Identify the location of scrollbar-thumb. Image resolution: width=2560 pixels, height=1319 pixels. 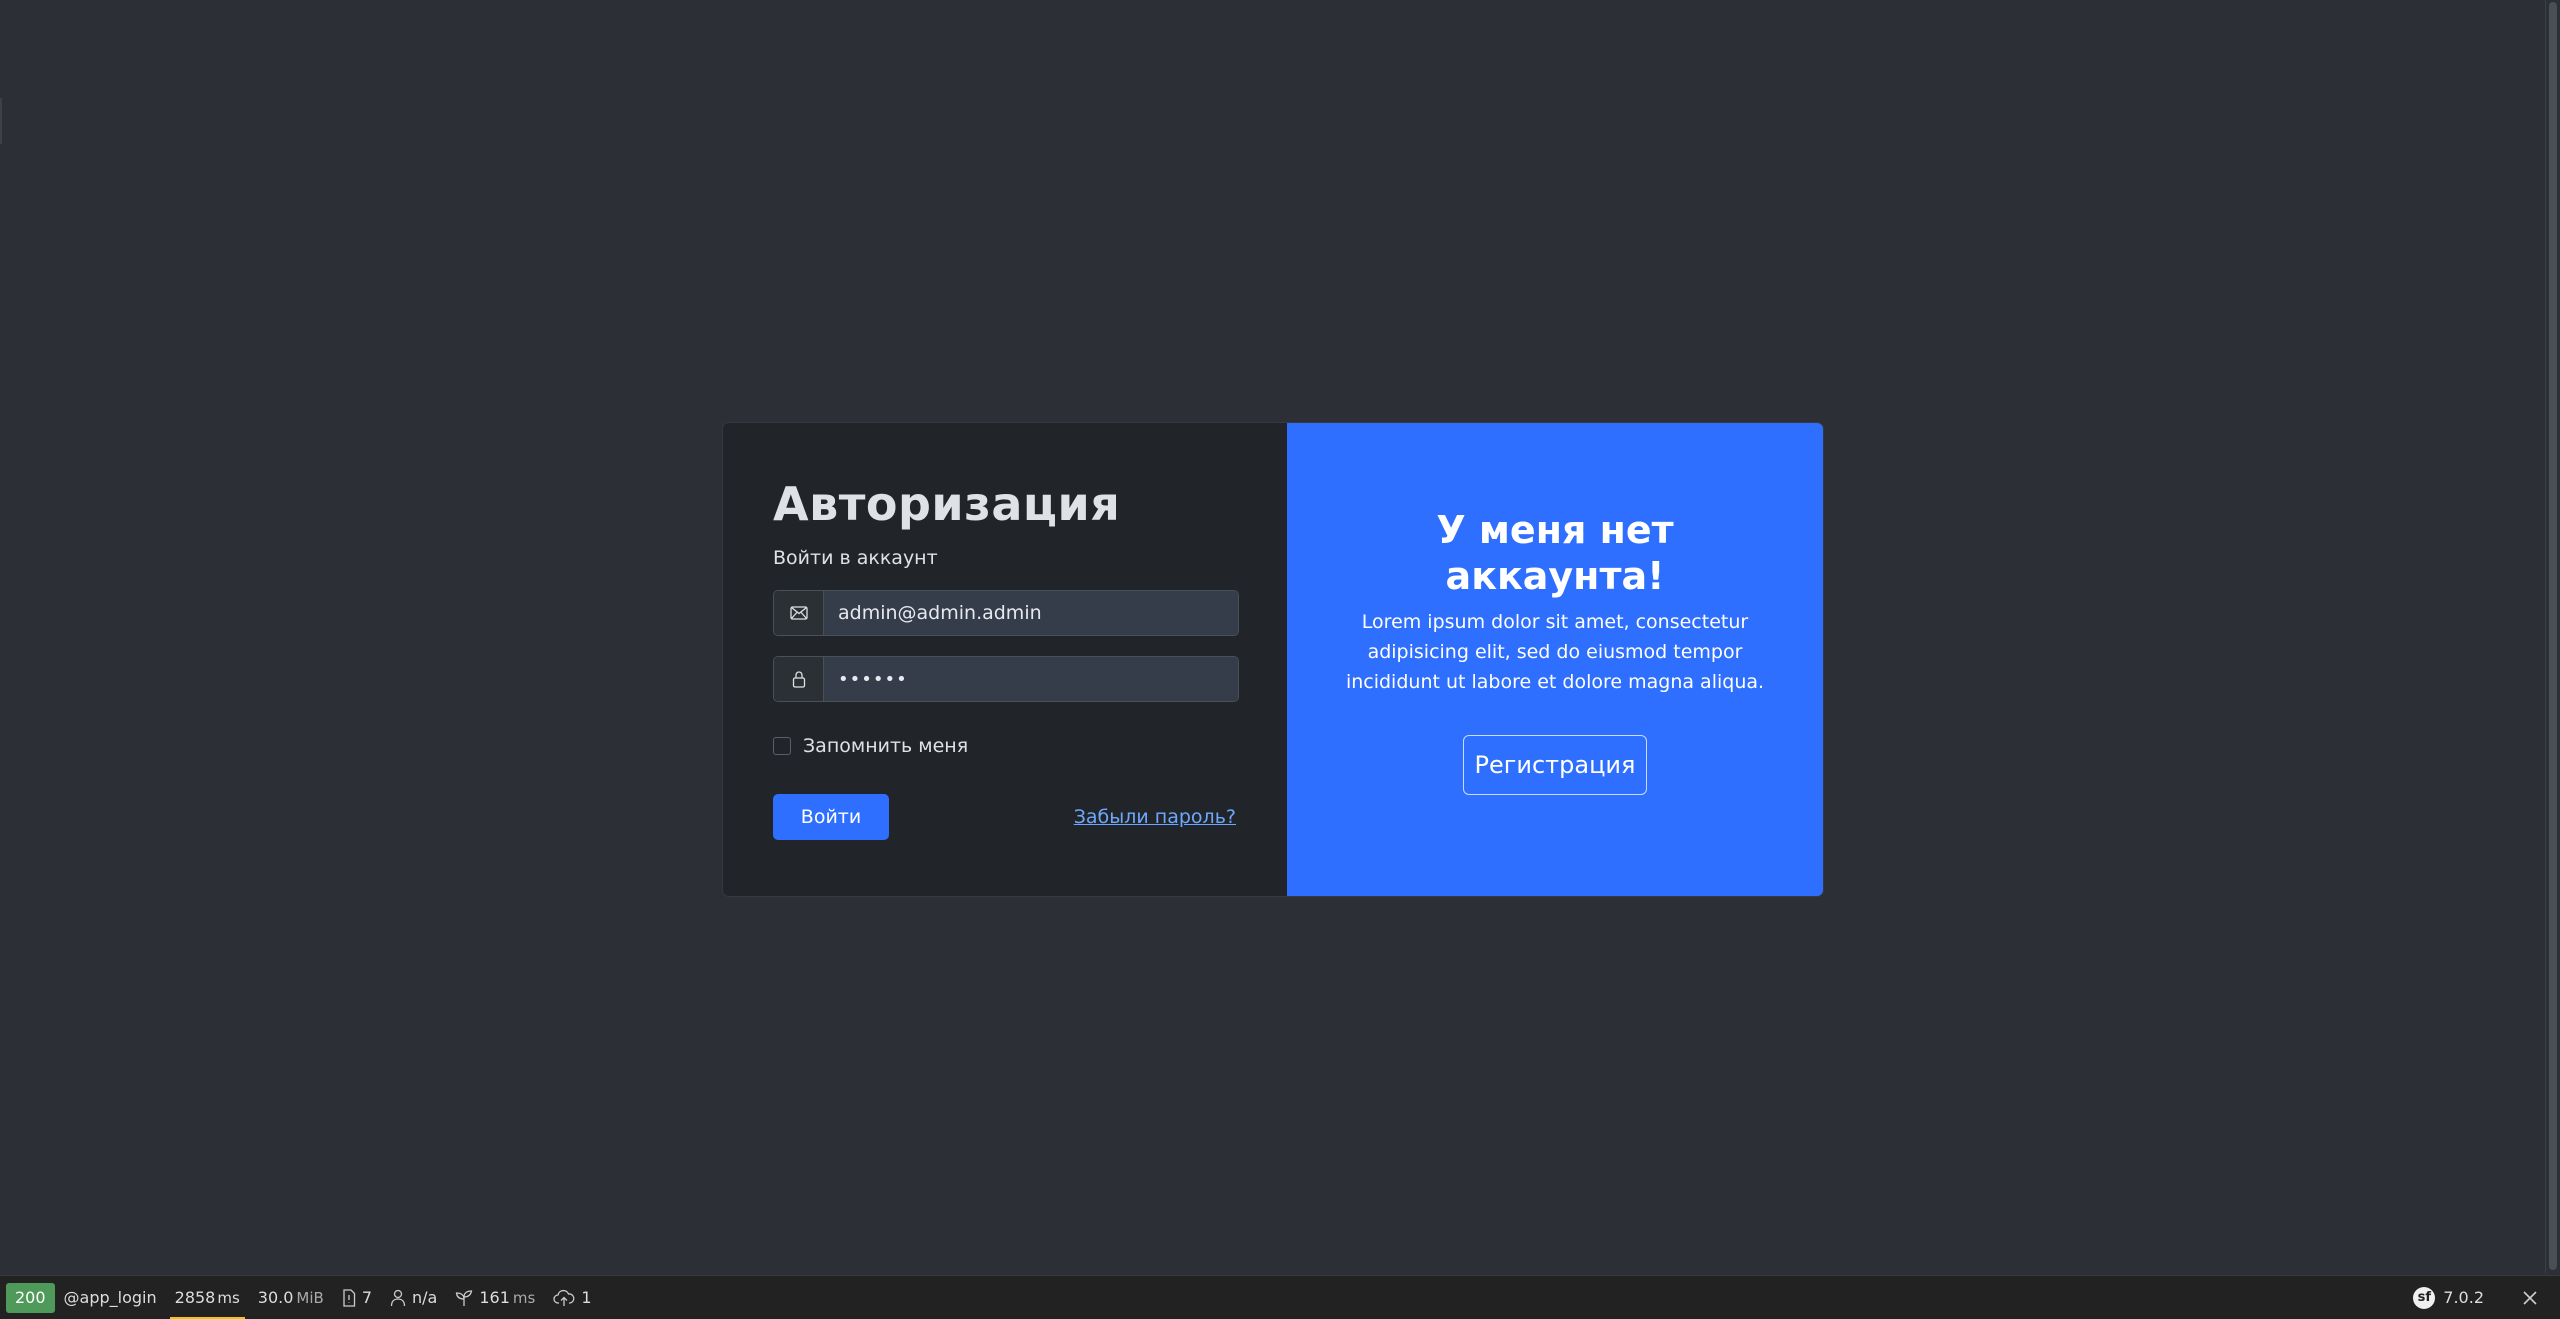
(2553, 636).